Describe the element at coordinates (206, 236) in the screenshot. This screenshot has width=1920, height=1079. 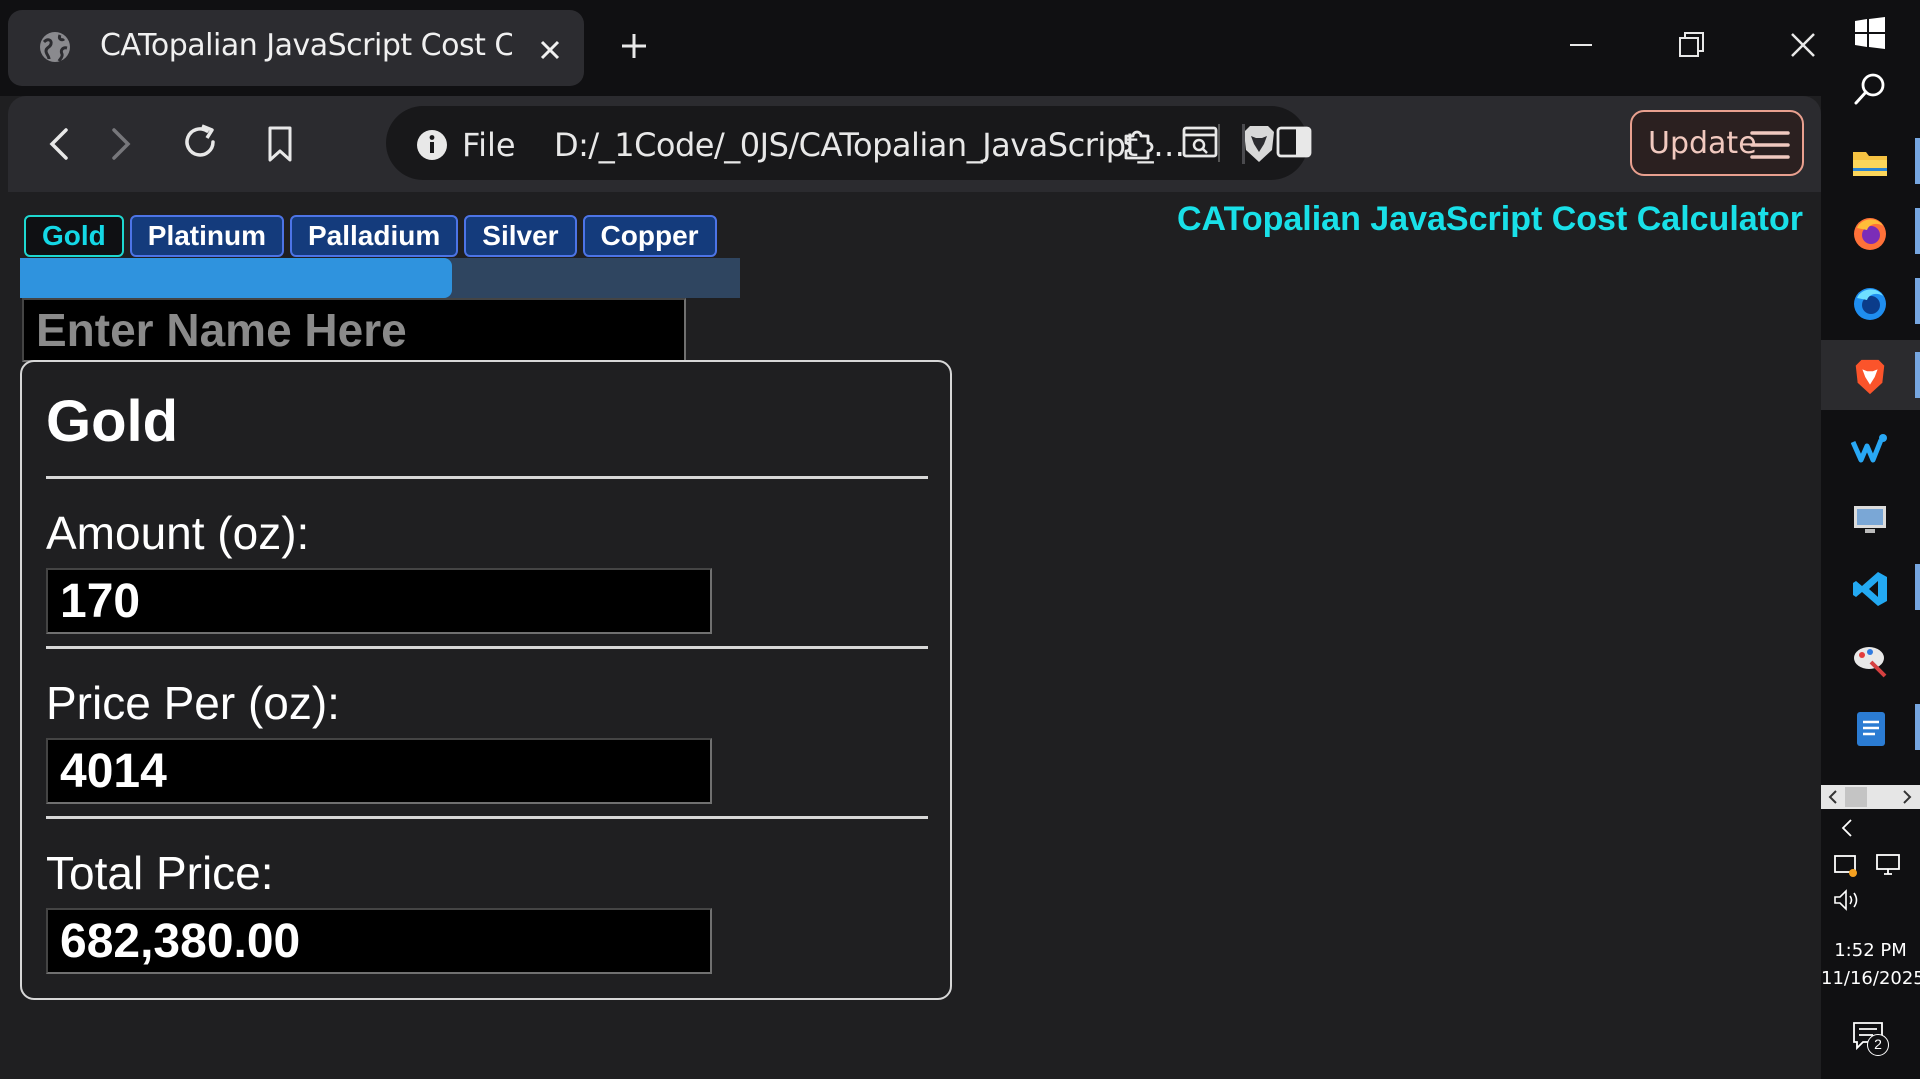
I see `metal-tab-platinum: Platinum` at that location.